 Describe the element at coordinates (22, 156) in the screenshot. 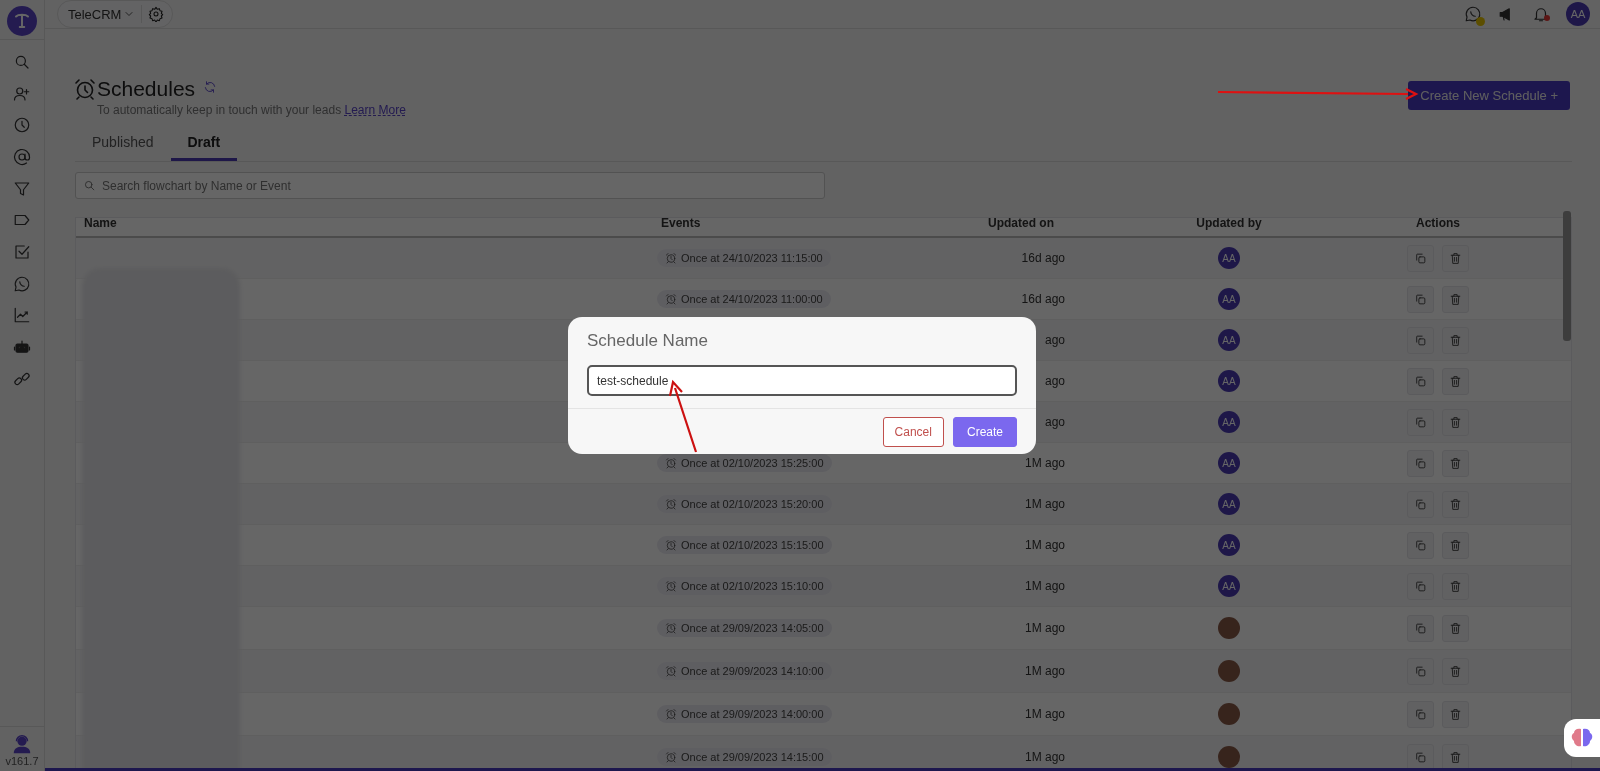

I see `at-sign-icon` at that location.